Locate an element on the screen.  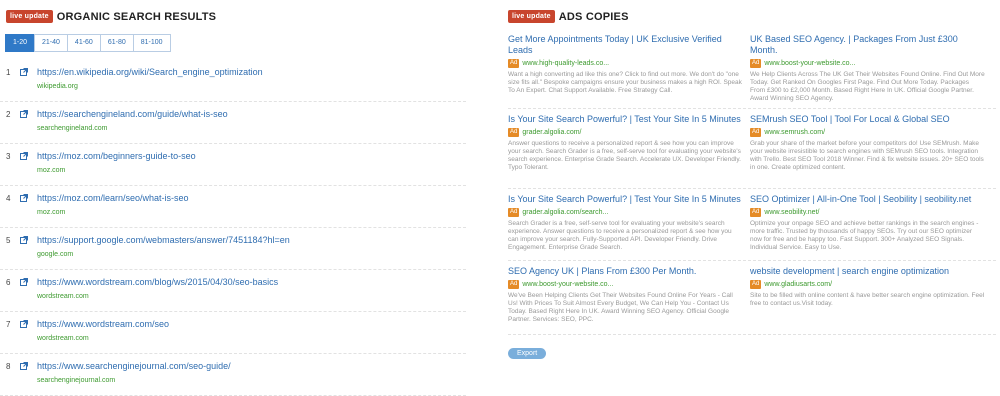
organic-header: live update ORGANIC SEARCH RESULTS is located at coordinates (111, 16).